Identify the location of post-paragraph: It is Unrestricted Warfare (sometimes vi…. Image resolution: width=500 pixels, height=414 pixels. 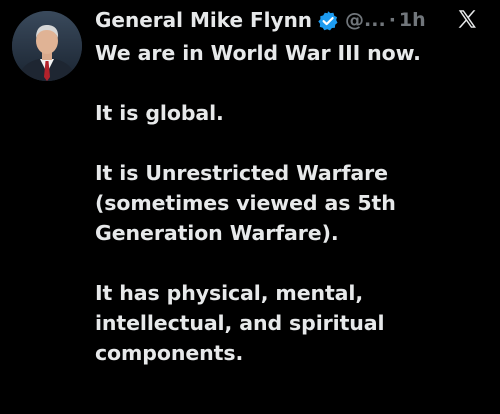
(245, 203).